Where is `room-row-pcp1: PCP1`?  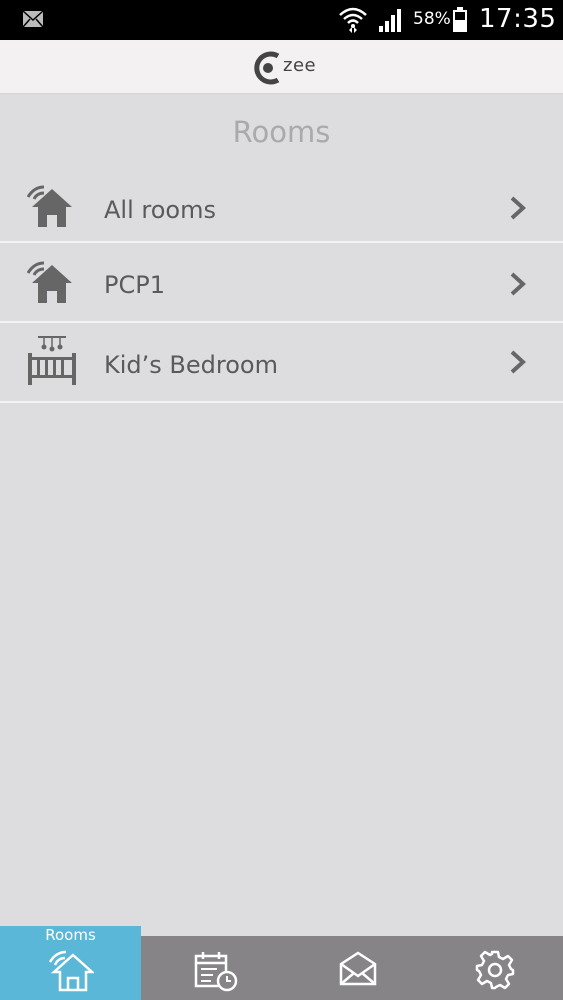
room-row-pcp1: PCP1 is located at coordinates (281, 283).